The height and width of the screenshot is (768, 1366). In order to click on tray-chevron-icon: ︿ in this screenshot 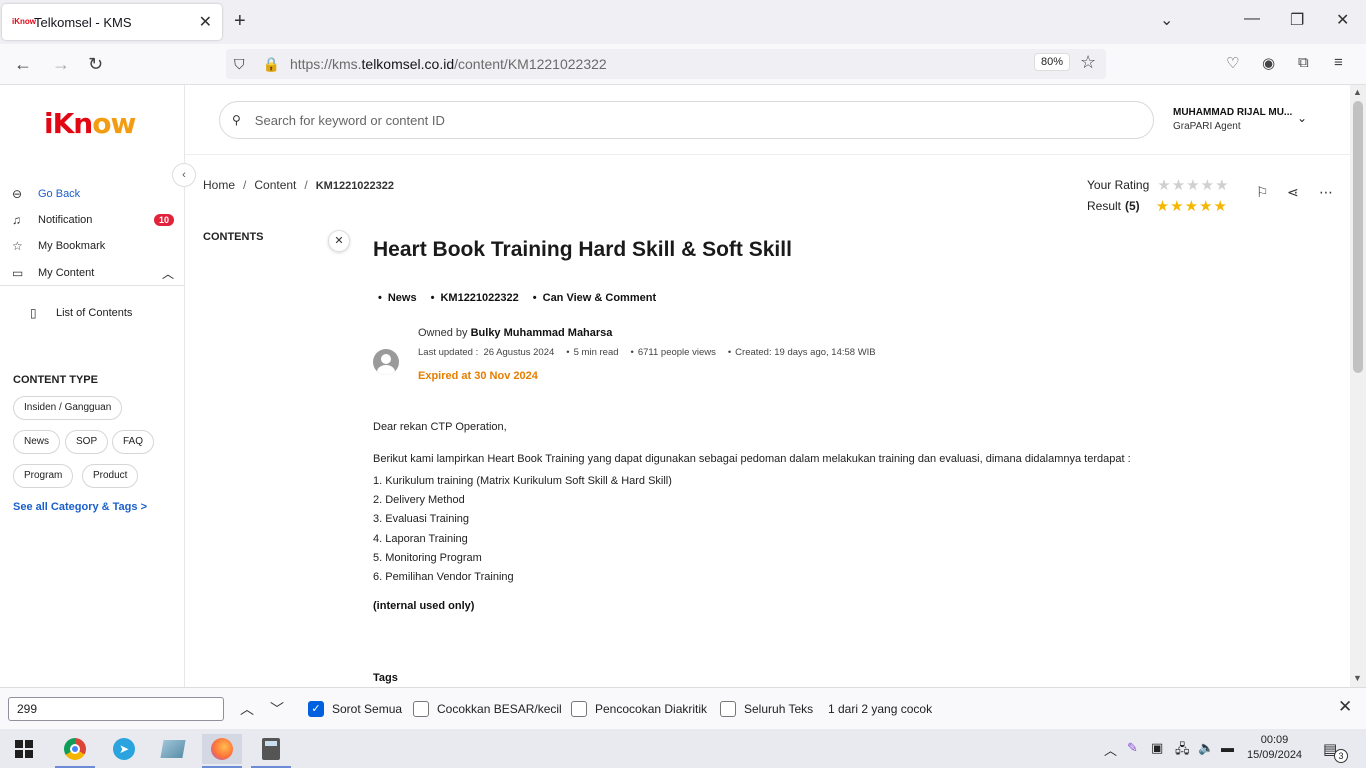, I will do `click(1110, 749)`.